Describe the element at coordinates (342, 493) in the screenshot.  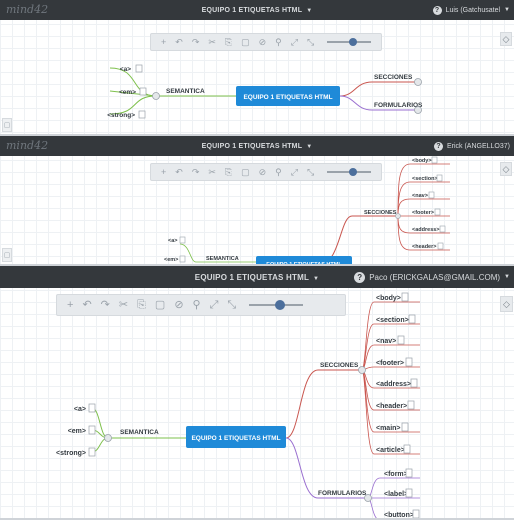
I see `node-formularios: FORMULARIOS` at that location.